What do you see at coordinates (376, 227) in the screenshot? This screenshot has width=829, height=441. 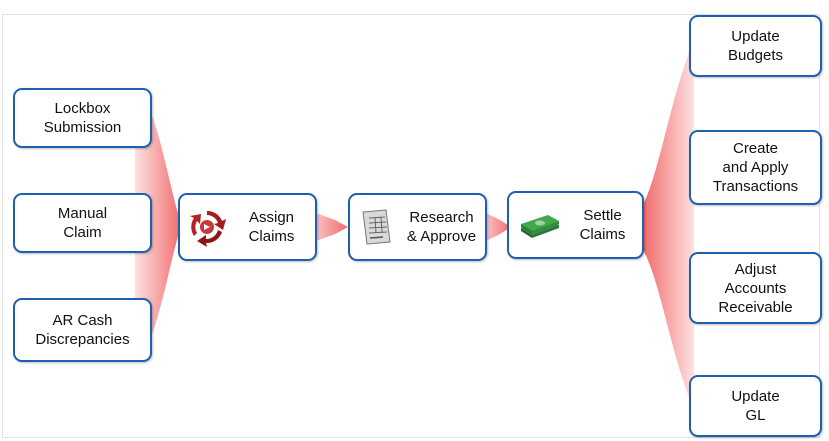 I see `document-form-icon` at bounding box center [376, 227].